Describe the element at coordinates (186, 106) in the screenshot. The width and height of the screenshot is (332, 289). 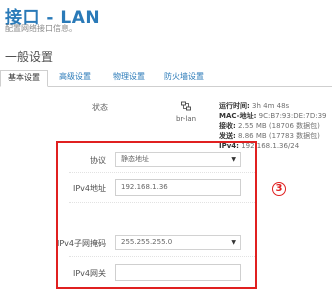
I see `network-interface-icon` at that location.